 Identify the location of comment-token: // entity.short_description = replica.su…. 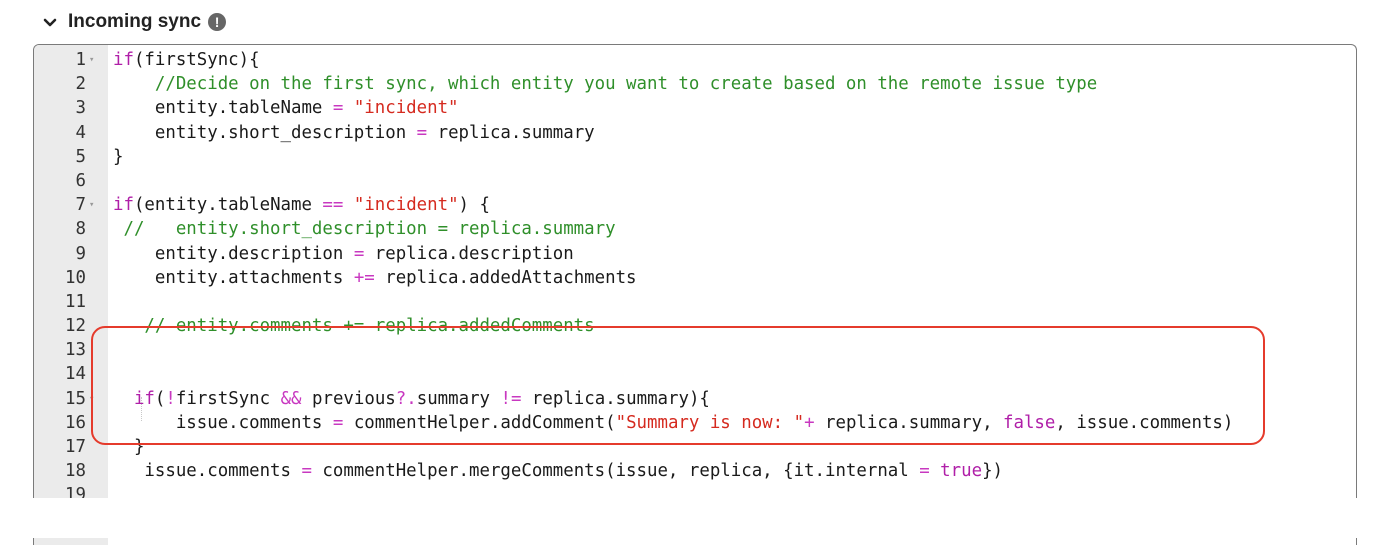
(364, 229).